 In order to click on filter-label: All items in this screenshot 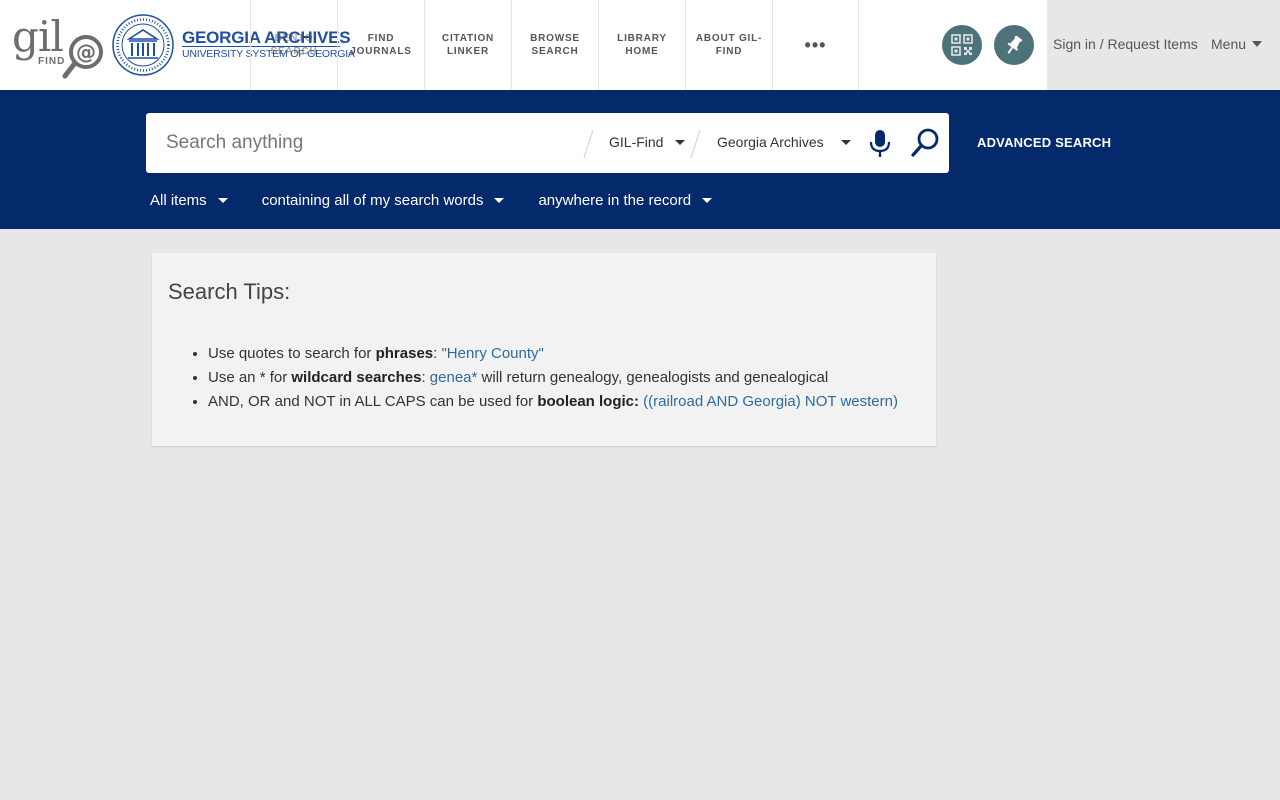, I will do `click(178, 200)`.